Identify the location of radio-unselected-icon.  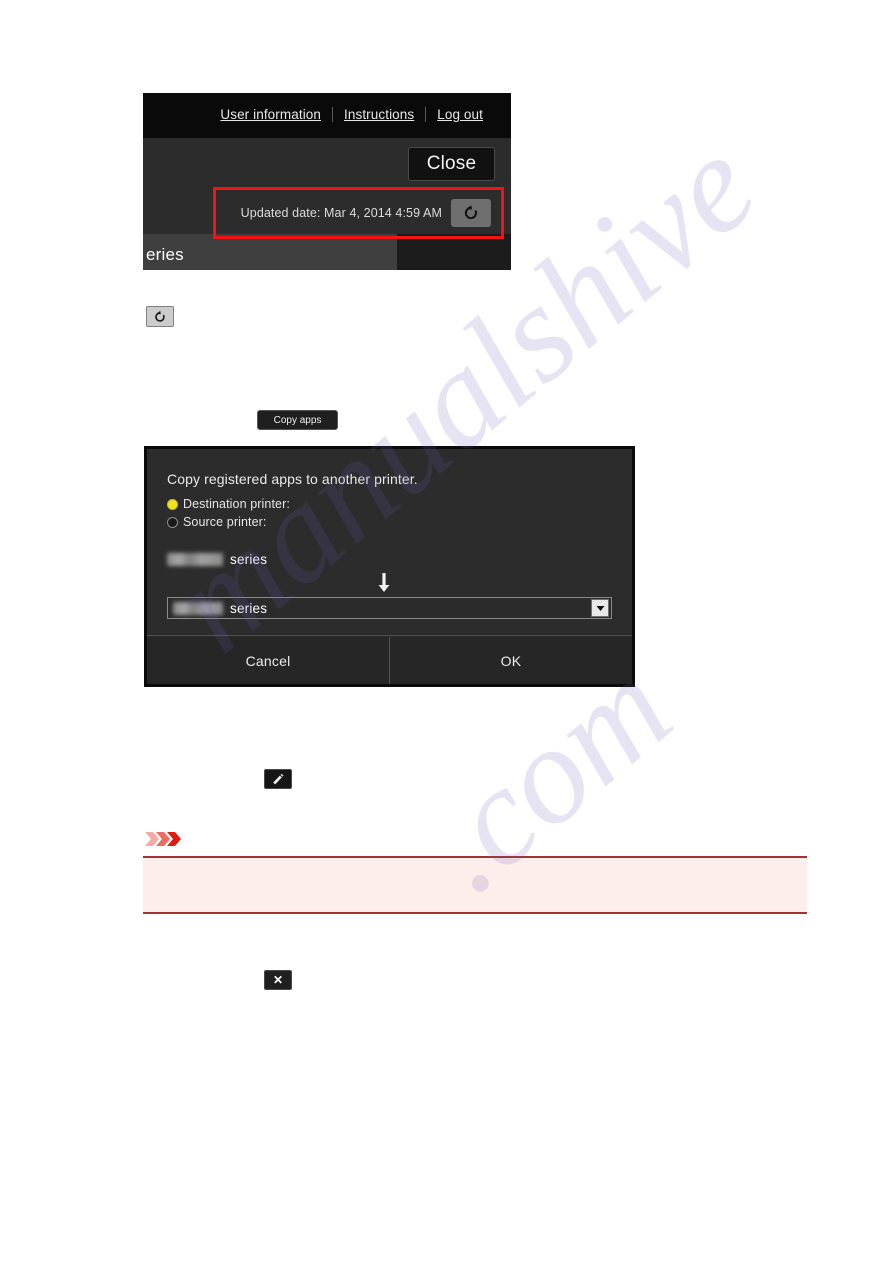
(172, 522).